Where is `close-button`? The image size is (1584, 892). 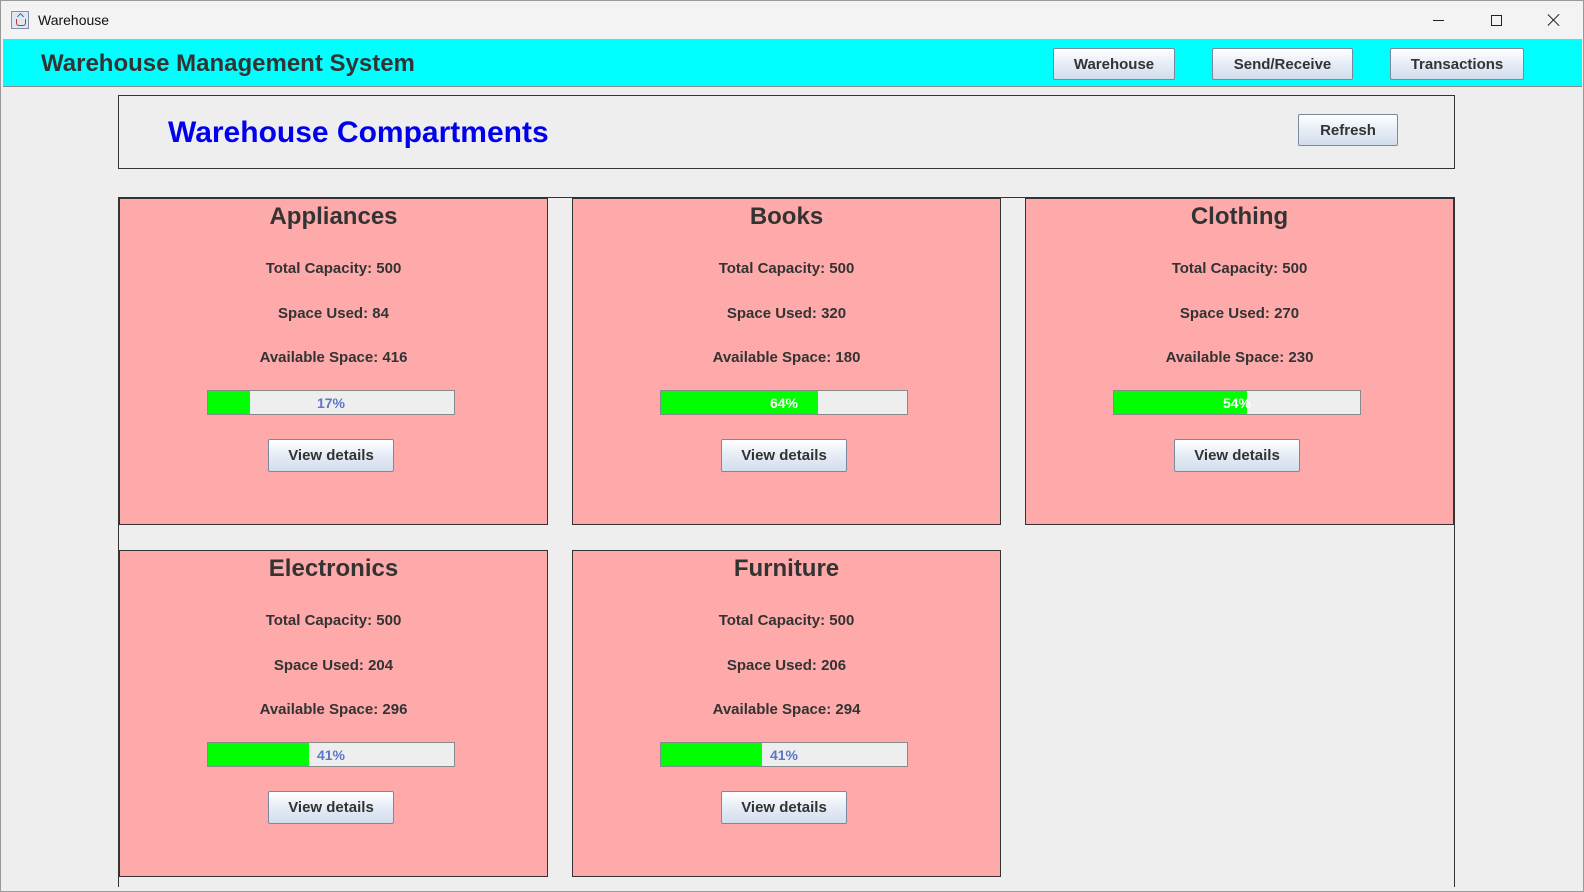
close-button is located at coordinates (1554, 20).